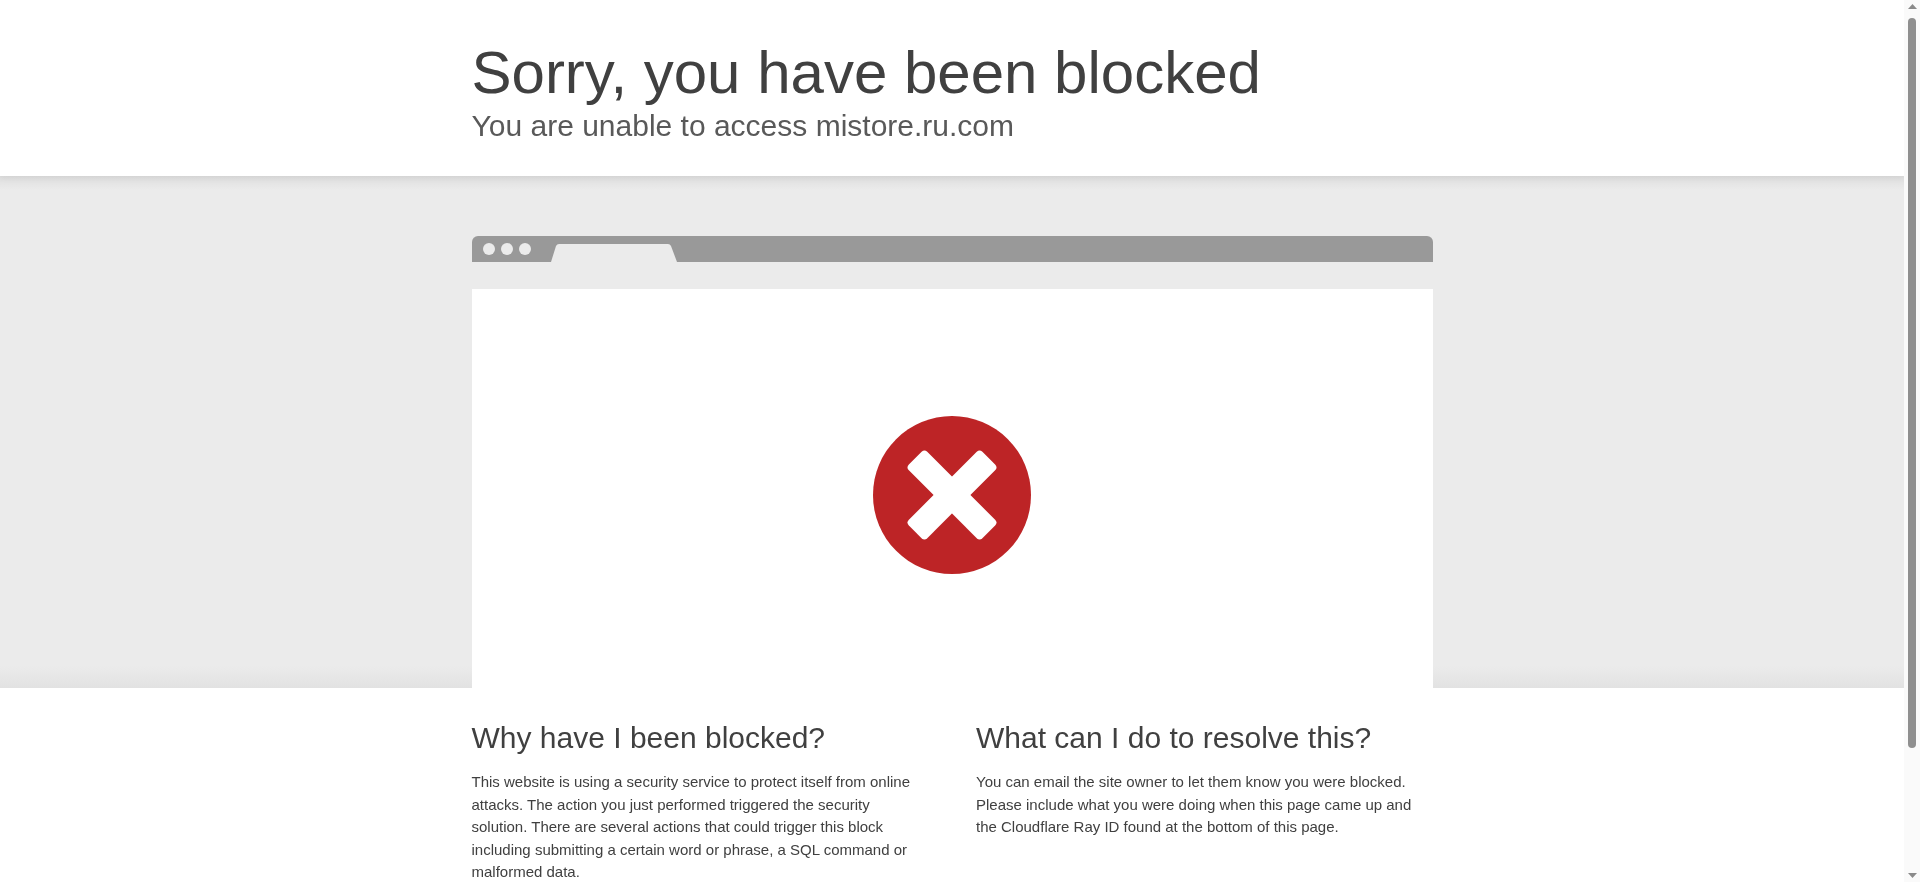 The image size is (1920, 882). Describe the element at coordinates (742, 126) in the screenshot. I see `page-subtitle: You are unable to access mistore.ru.com` at that location.